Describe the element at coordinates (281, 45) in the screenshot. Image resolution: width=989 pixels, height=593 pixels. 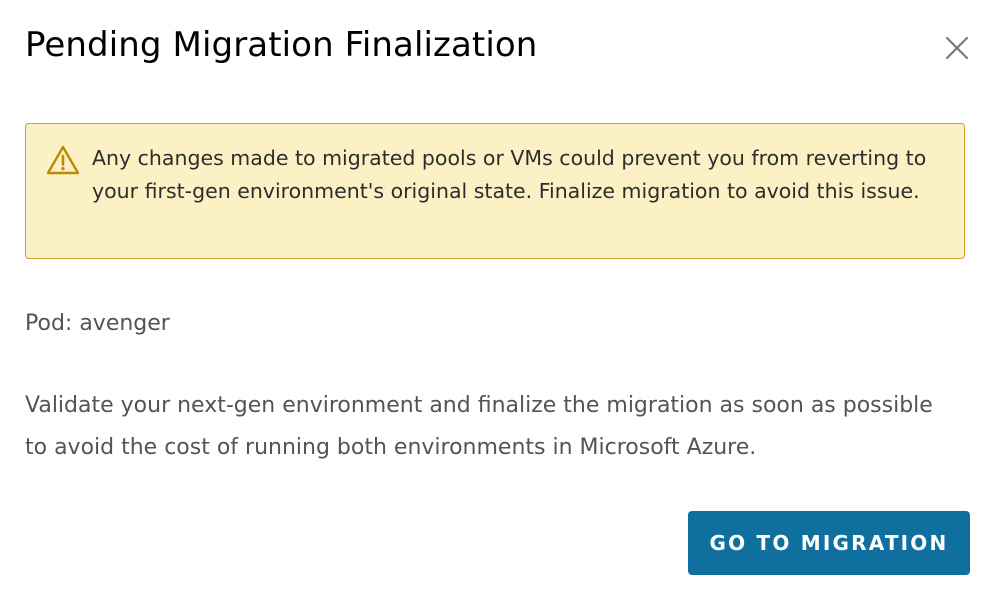
I see `dialog-title: Pending Migration Finalization` at that location.